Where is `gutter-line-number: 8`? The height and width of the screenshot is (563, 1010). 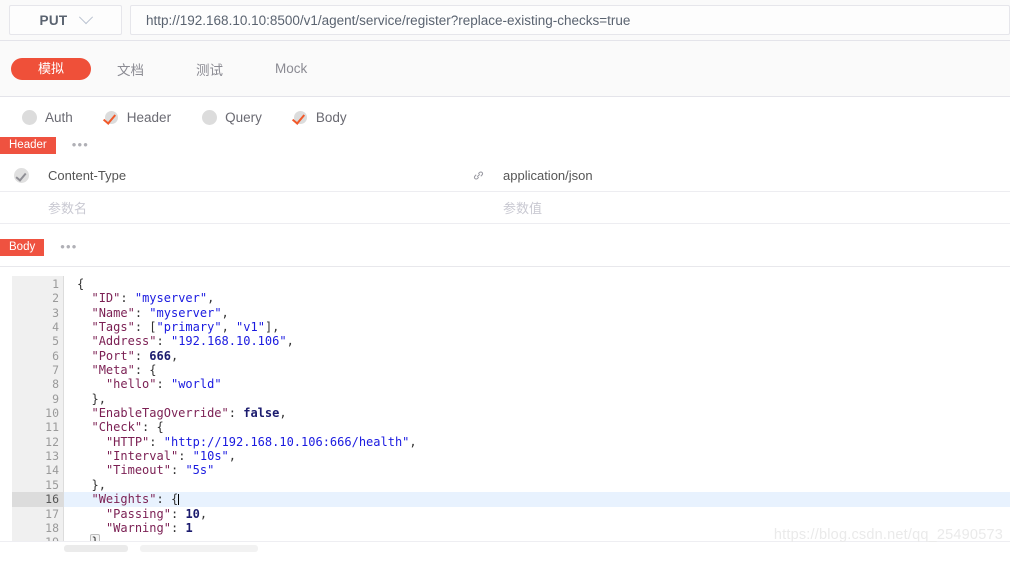
gutter-line-number: 8 is located at coordinates (55, 384).